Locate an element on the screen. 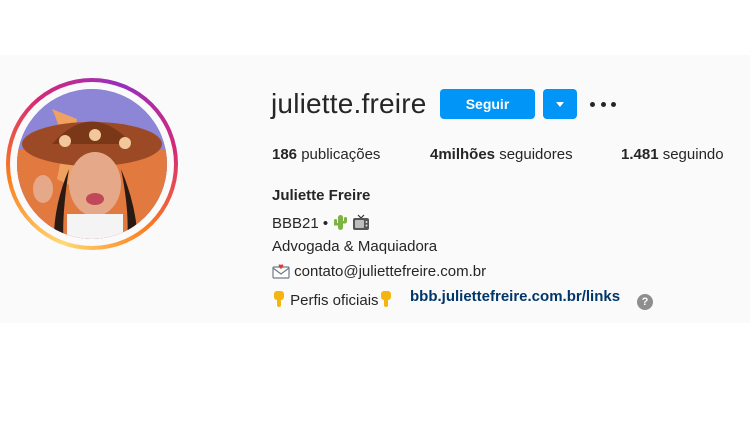  username: juliette.freire is located at coordinates (349, 103).